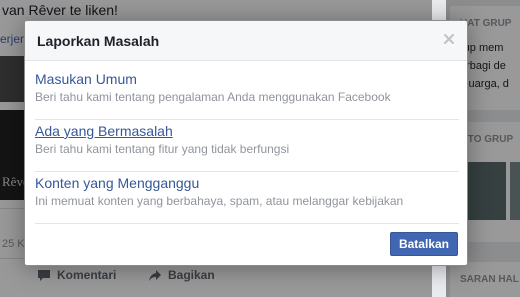 The width and height of the screenshot is (520, 297). Describe the element at coordinates (247, 131) in the screenshot. I see `option-title: Ada yang Bermasalah` at that location.